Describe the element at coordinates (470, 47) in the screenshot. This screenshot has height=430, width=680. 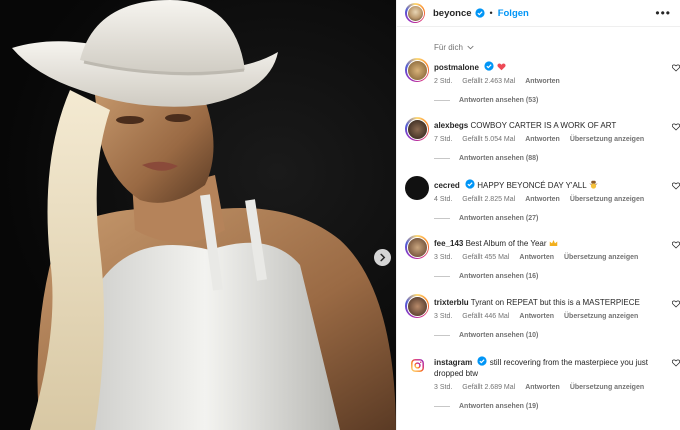
I see `chevron-down-icon` at that location.